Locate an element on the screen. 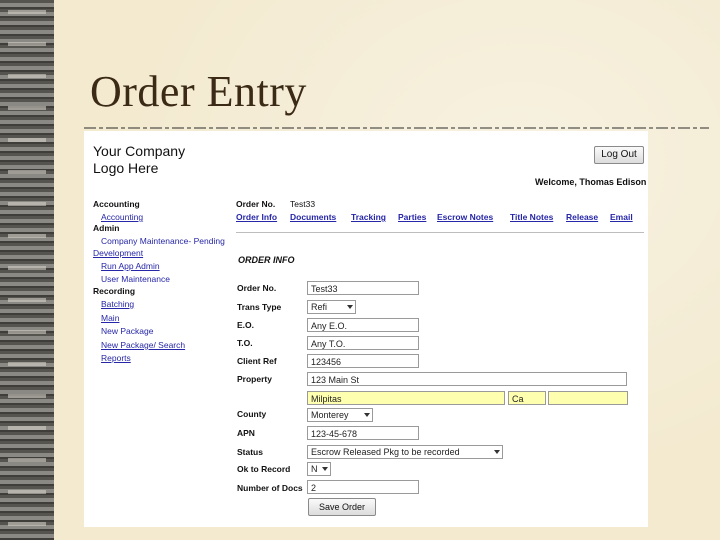  county-value: Monterey is located at coordinates (330, 415).